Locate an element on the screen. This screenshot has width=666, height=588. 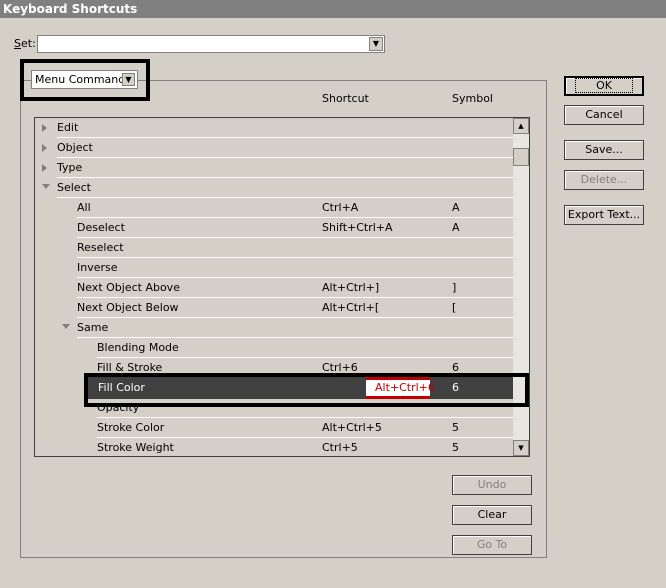
chevron-down-icon: ▼ is located at coordinates (376, 44).